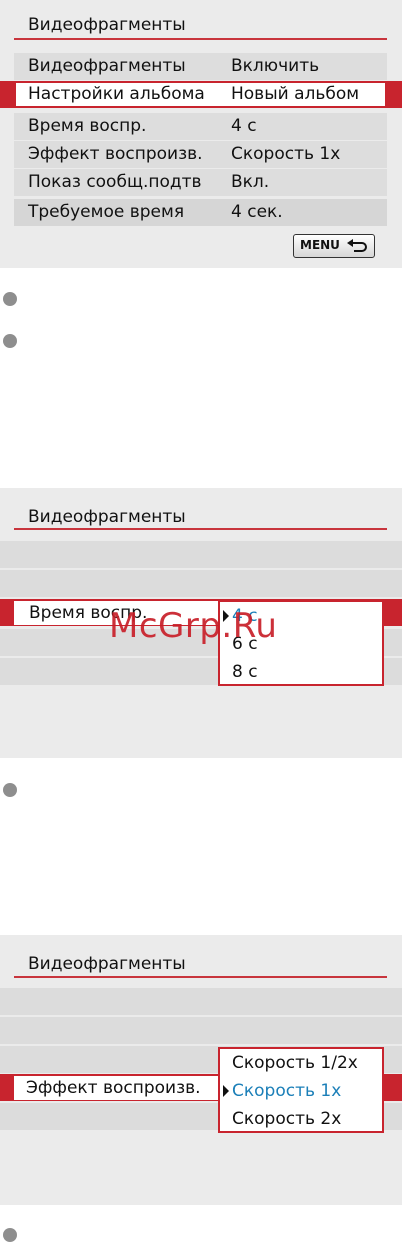 Image resolution: width=402 pixels, height=1246 pixels. What do you see at coordinates (250, 182) in the screenshot?
I see `row-value: Вкл.` at bounding box center [250, 182].